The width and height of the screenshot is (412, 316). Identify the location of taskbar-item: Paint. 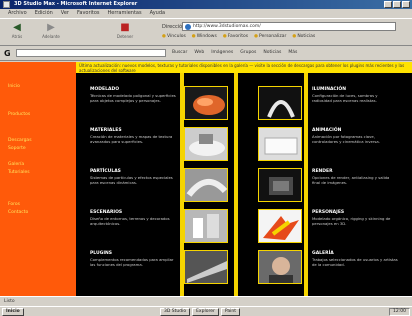
(230, 312).